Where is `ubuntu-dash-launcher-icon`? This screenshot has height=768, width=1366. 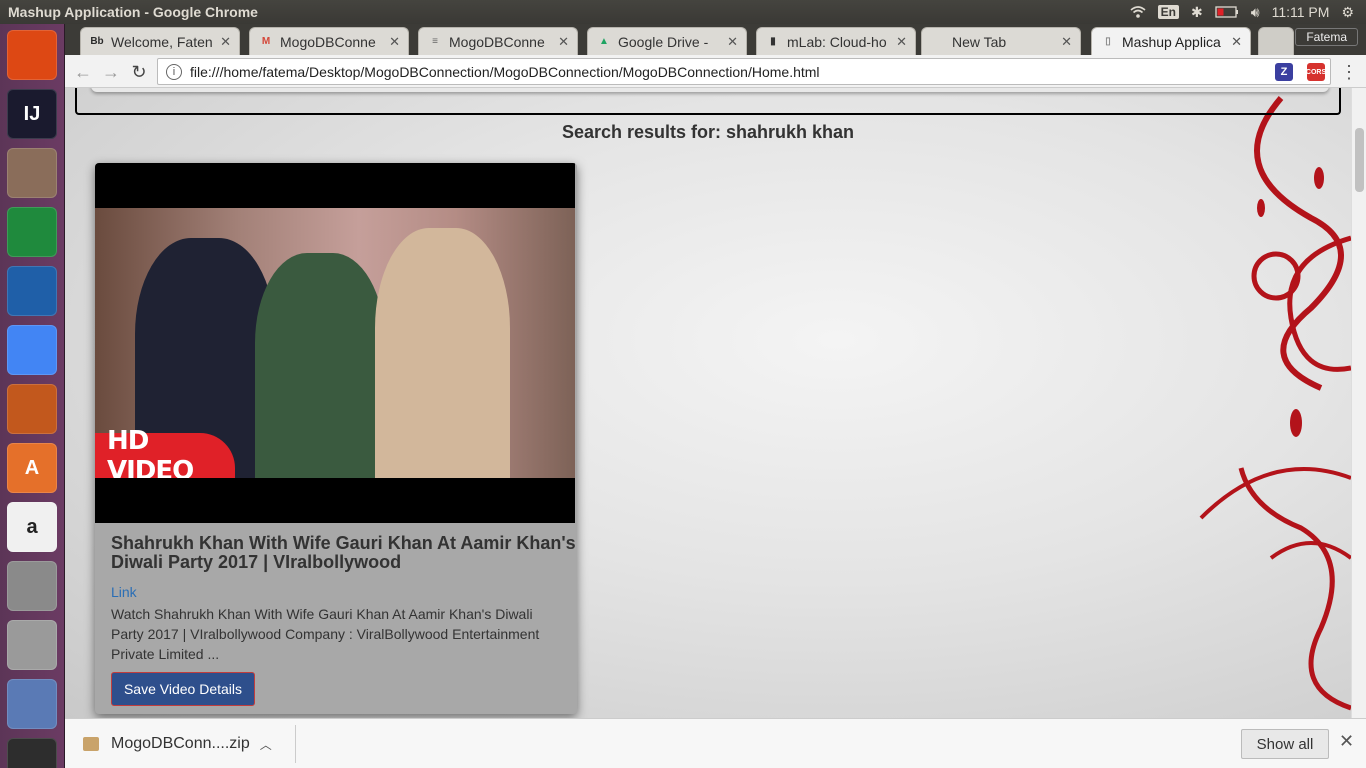 ubuntu-dash-launcher-icon is located at coordinates (32, 55).